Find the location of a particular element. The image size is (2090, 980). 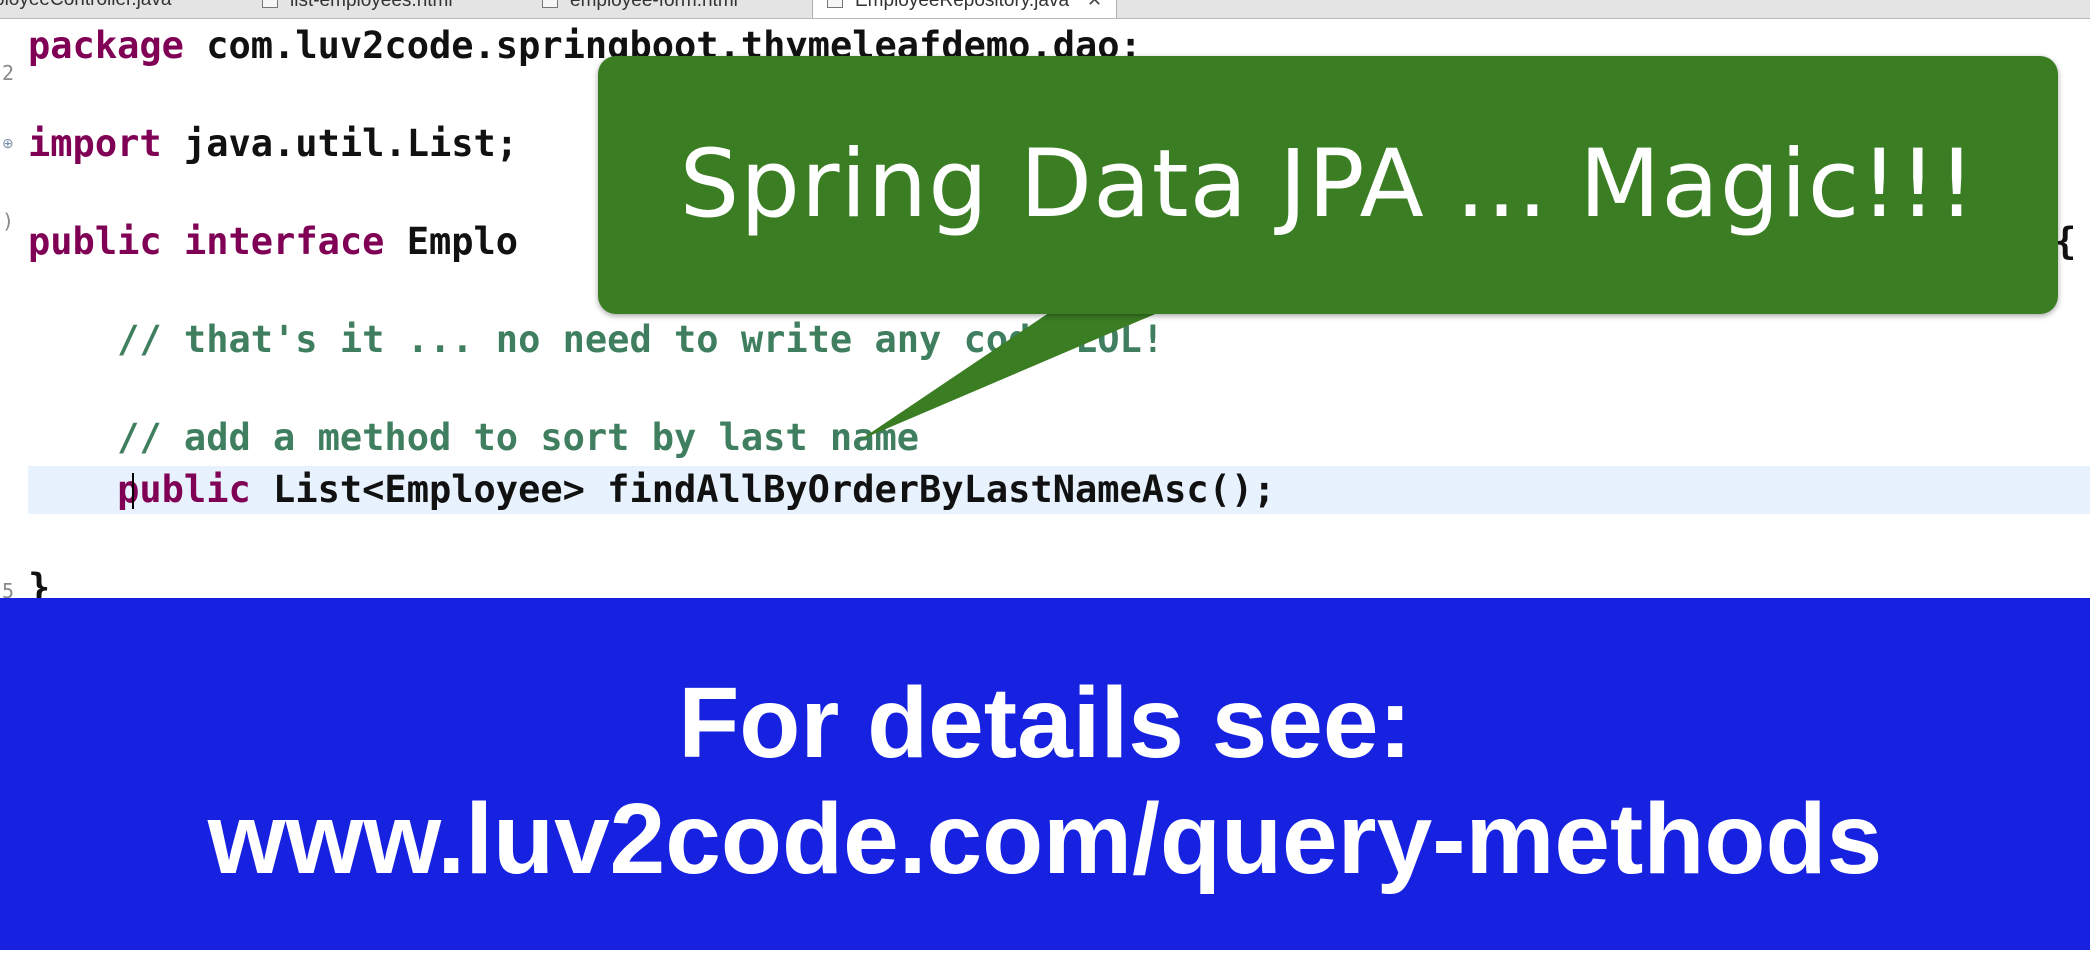

tab-employee-repository: EmployeeRepository.java ✕ is located at coordinates (965, 9).